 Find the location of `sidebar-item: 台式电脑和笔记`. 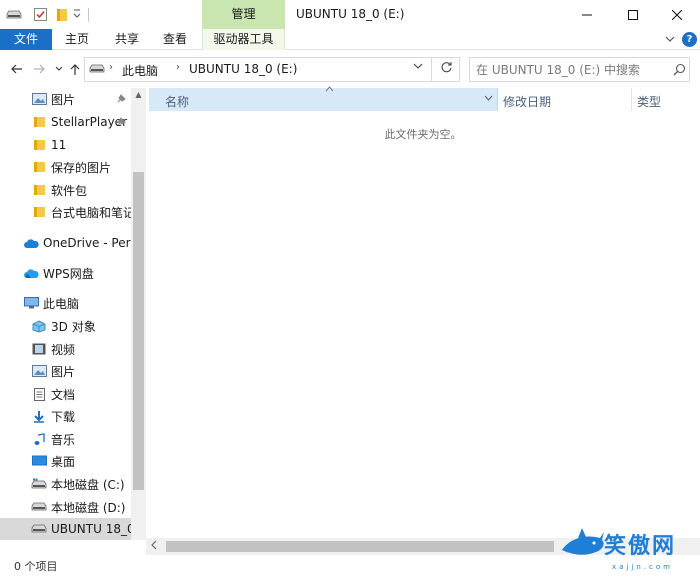

sidebar-item: 台式电脑和笔记 is located at coordinates (65, 212).